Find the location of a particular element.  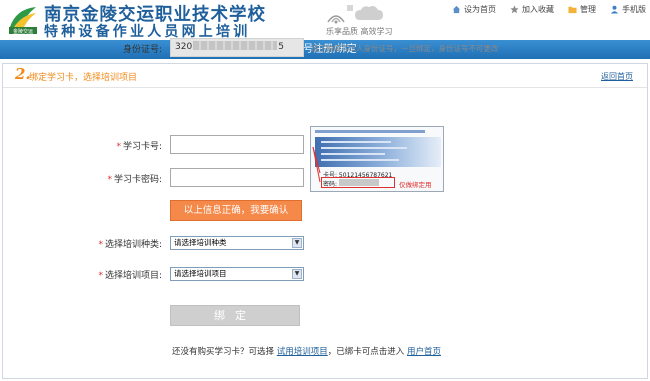

card-number-input is located at coordinates (237, 144).